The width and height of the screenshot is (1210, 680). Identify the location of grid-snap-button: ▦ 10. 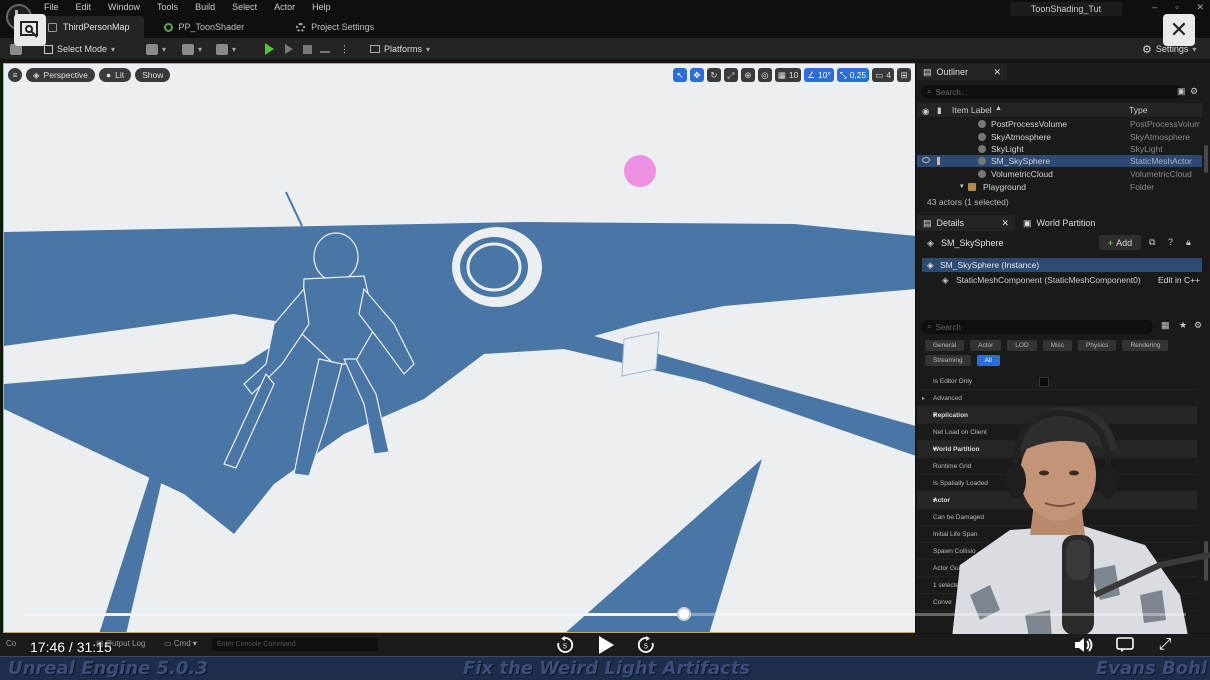
(788, 75).